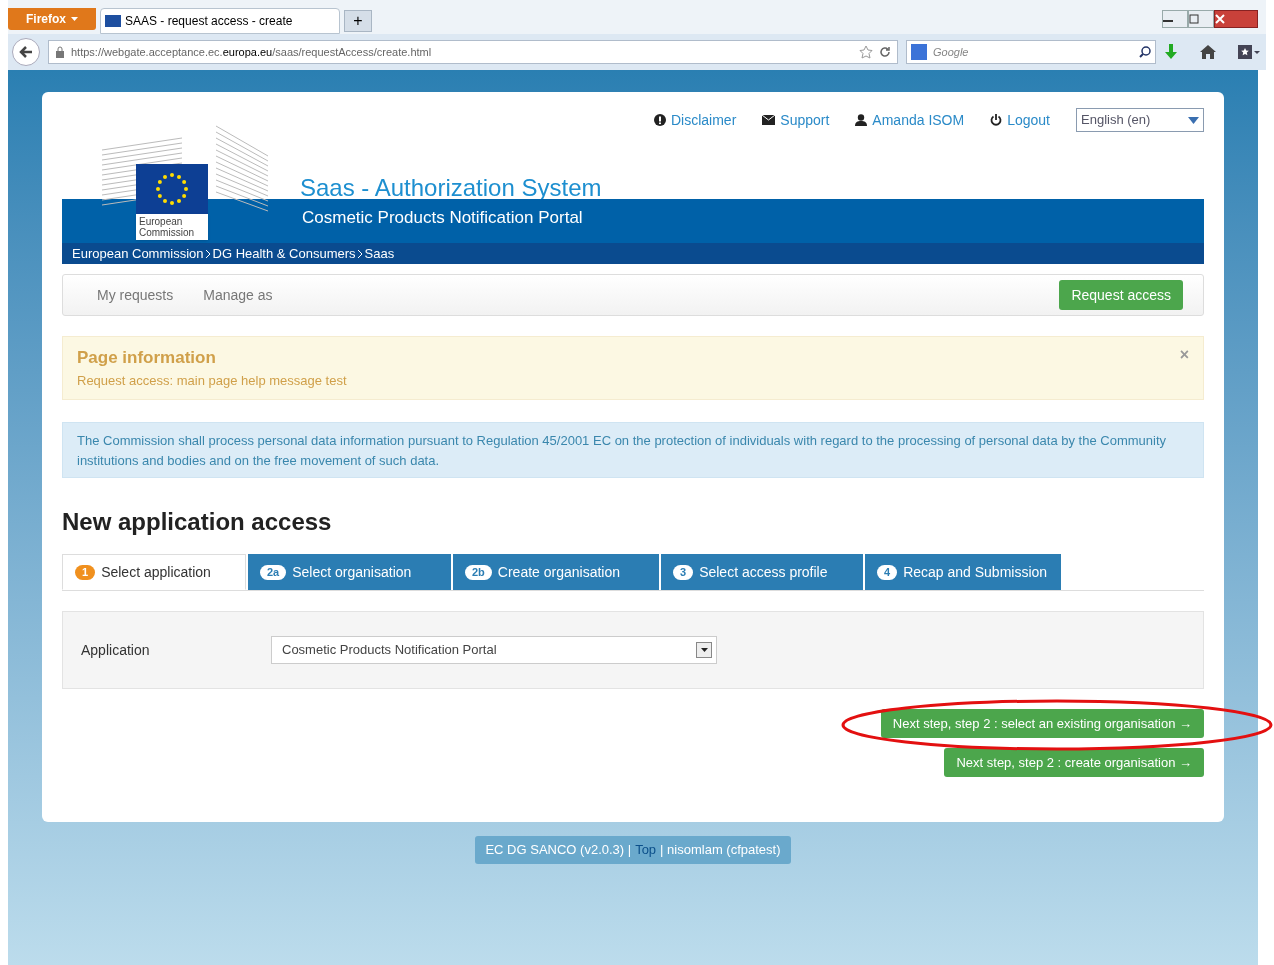  What do you see at coordinates (720, 850) in the screenshot?
I see `footer-text: | nisomlam (cfpatest)` at bounding box center [720, 850].